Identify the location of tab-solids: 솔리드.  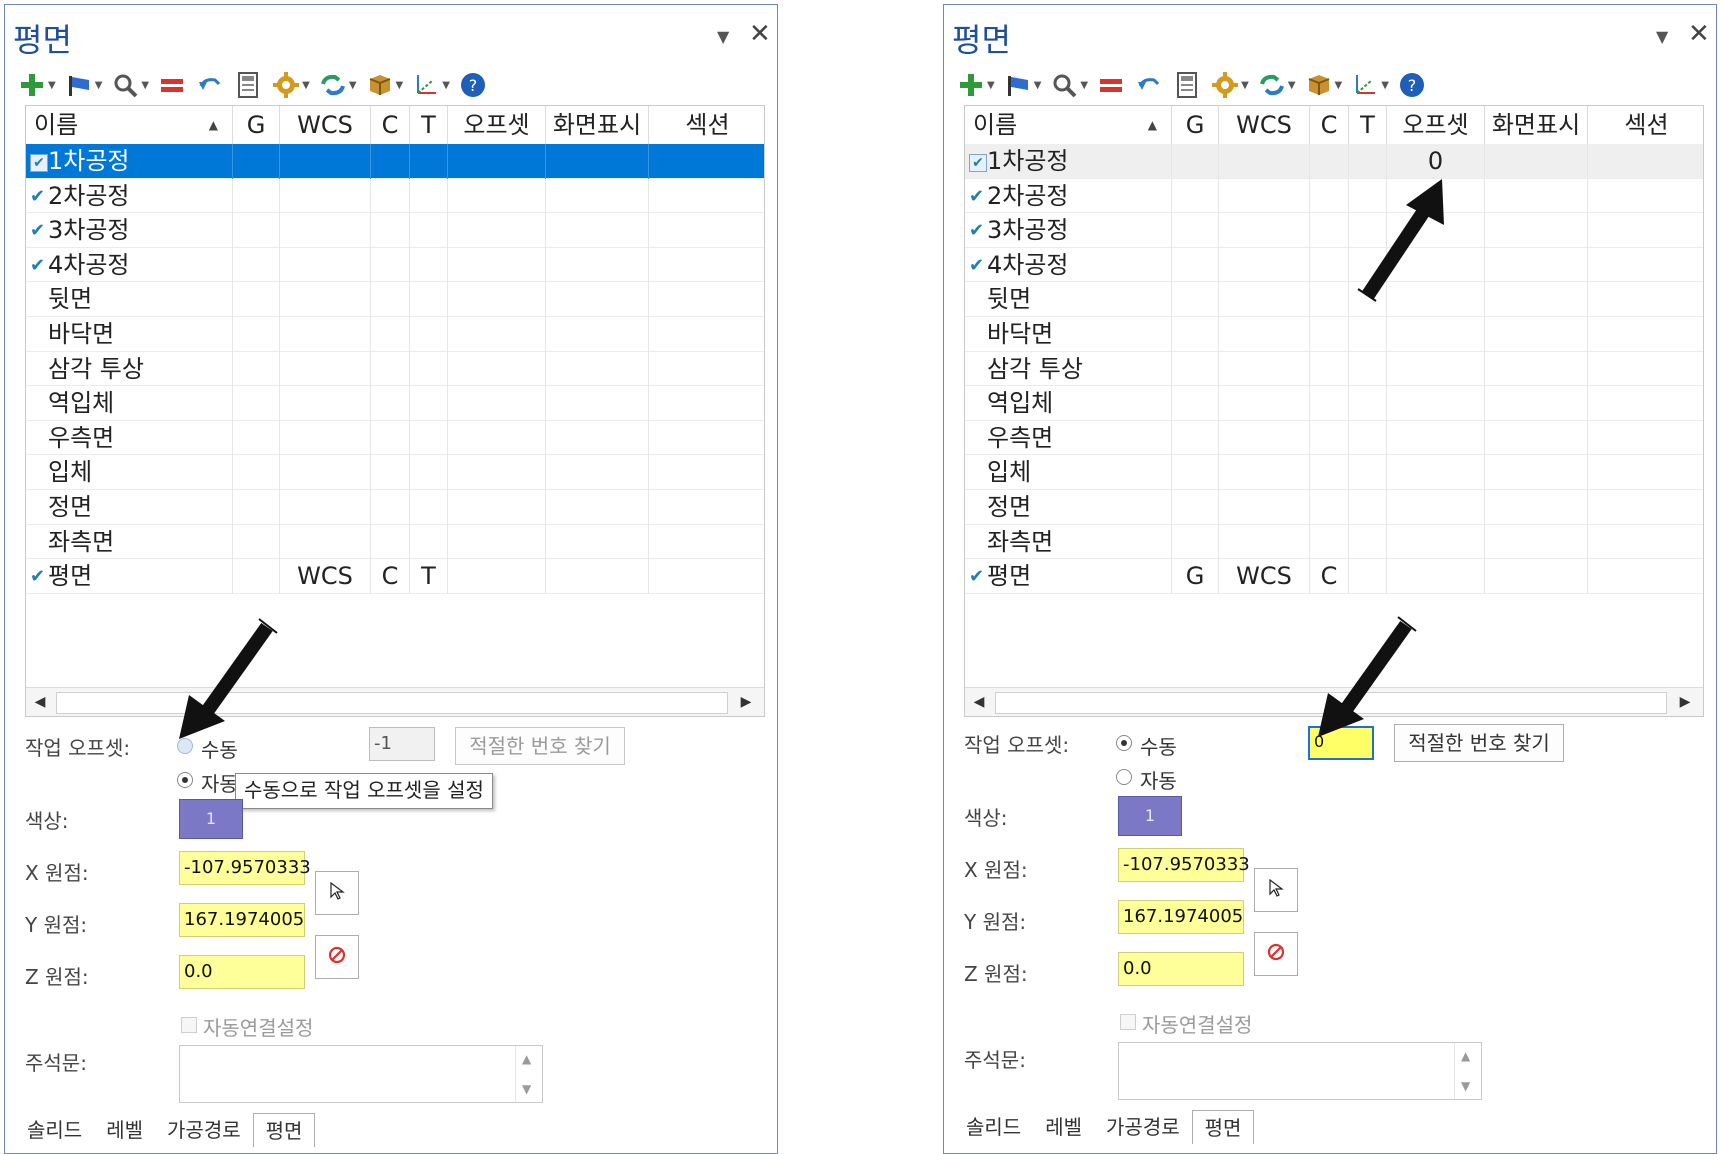
(993, 1127).